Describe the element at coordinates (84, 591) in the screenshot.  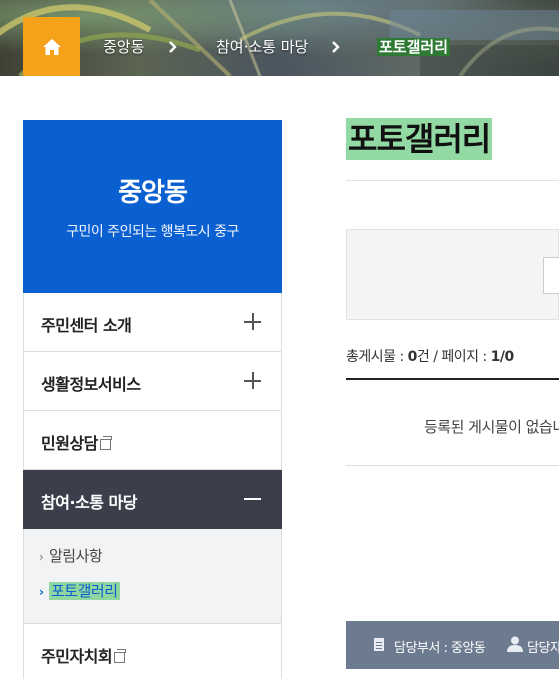
I see `submenu-item-label: 포토갤러리` at that location.